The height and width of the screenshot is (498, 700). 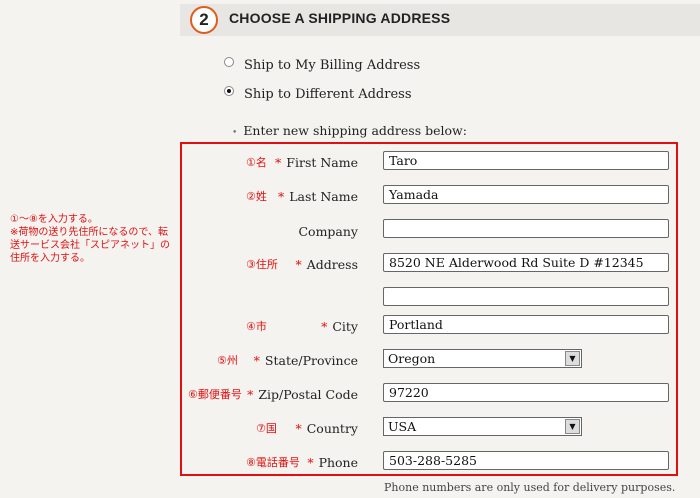 What do you see at coordinates (256, 326) in the screenshot?
I see `jp-annotation: ④市` at bounding box center [256, 326].